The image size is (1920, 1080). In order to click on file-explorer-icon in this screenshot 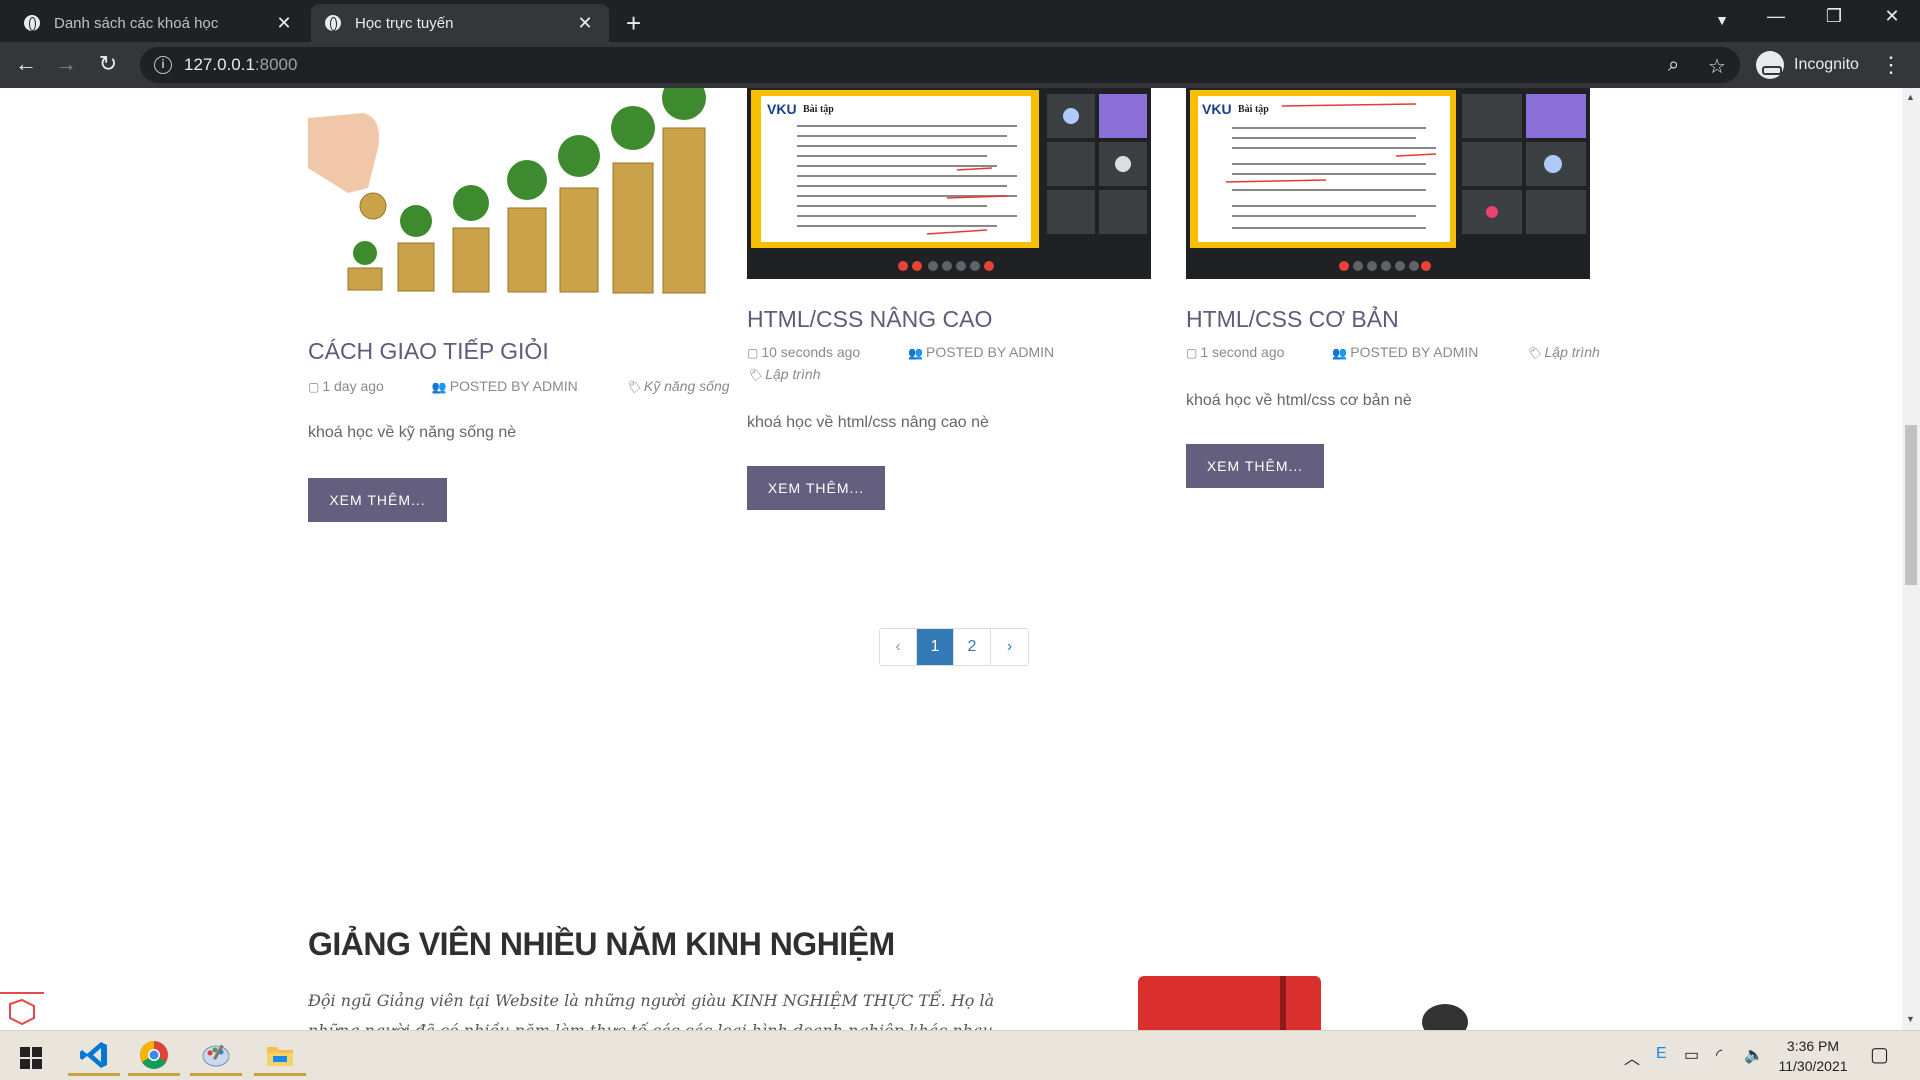, I will do `click(280, 1056)`.